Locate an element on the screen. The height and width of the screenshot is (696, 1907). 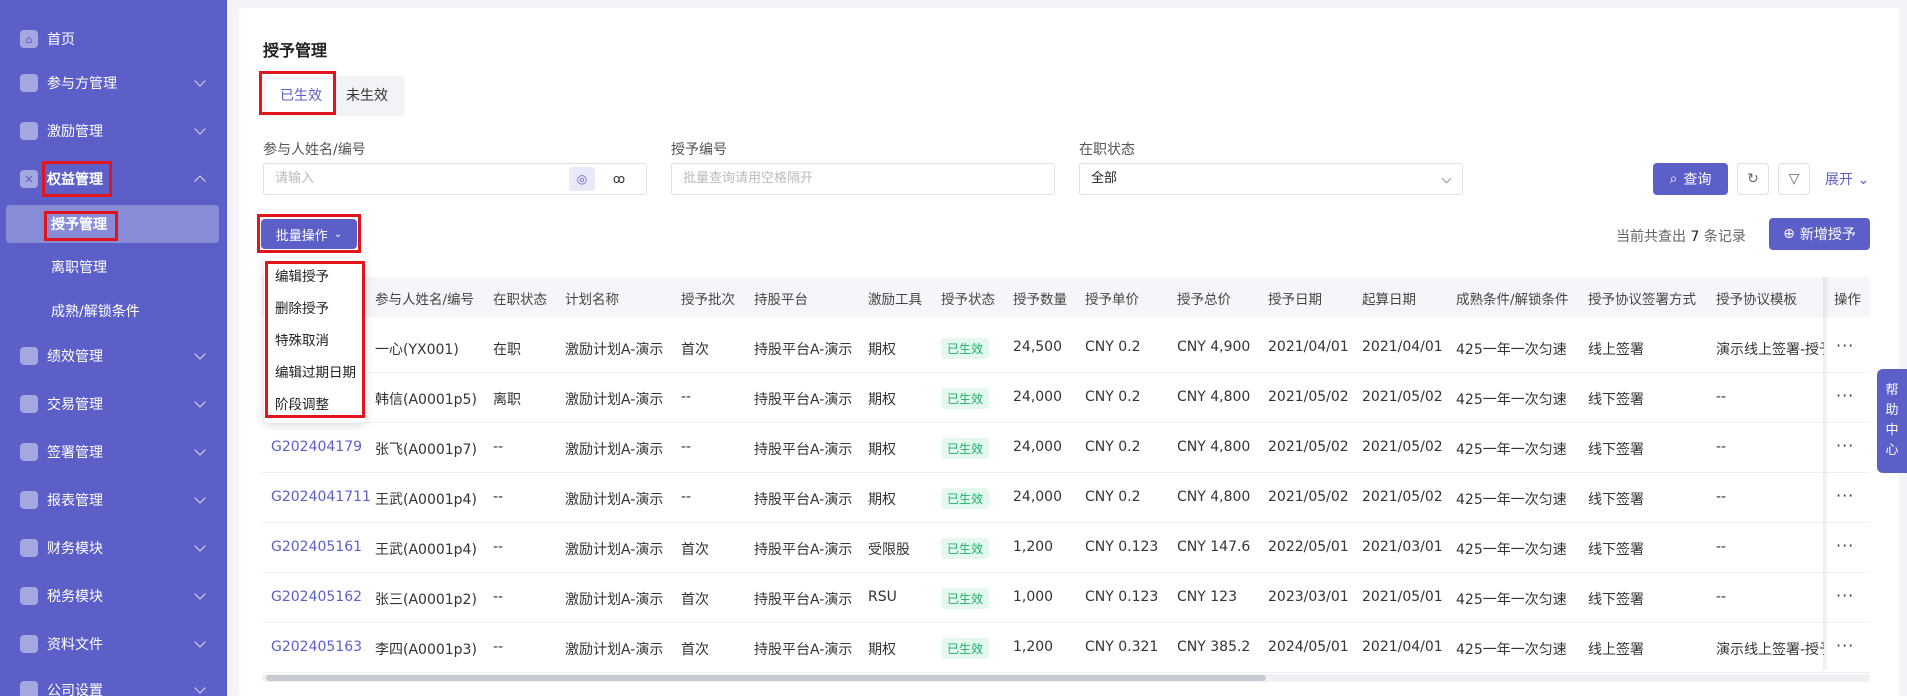
column-header: 起算日期 is located at coordinates (1389, 300).